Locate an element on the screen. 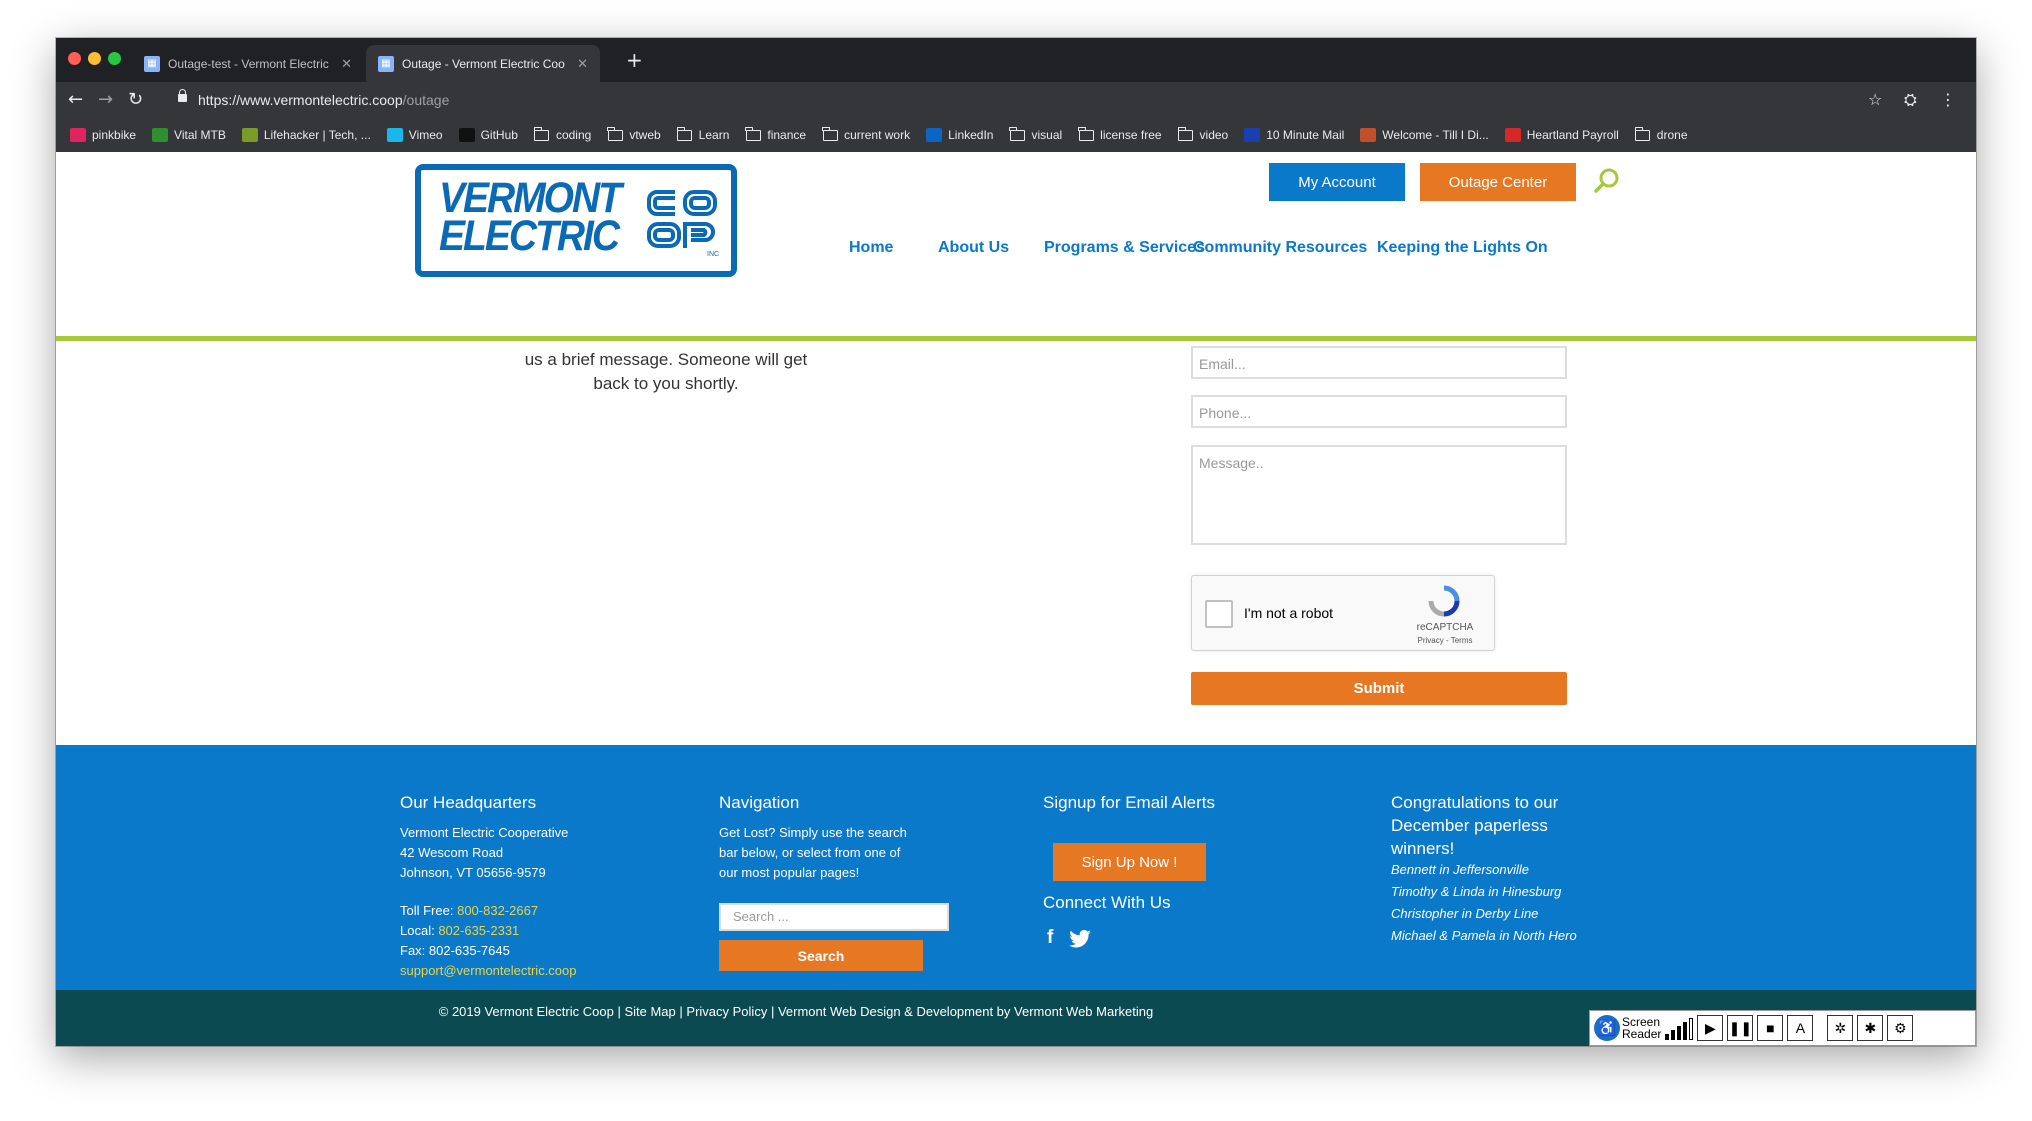 The image size is (2032, 1121). facebook-icon: f is located at coordinates (1050, 938).